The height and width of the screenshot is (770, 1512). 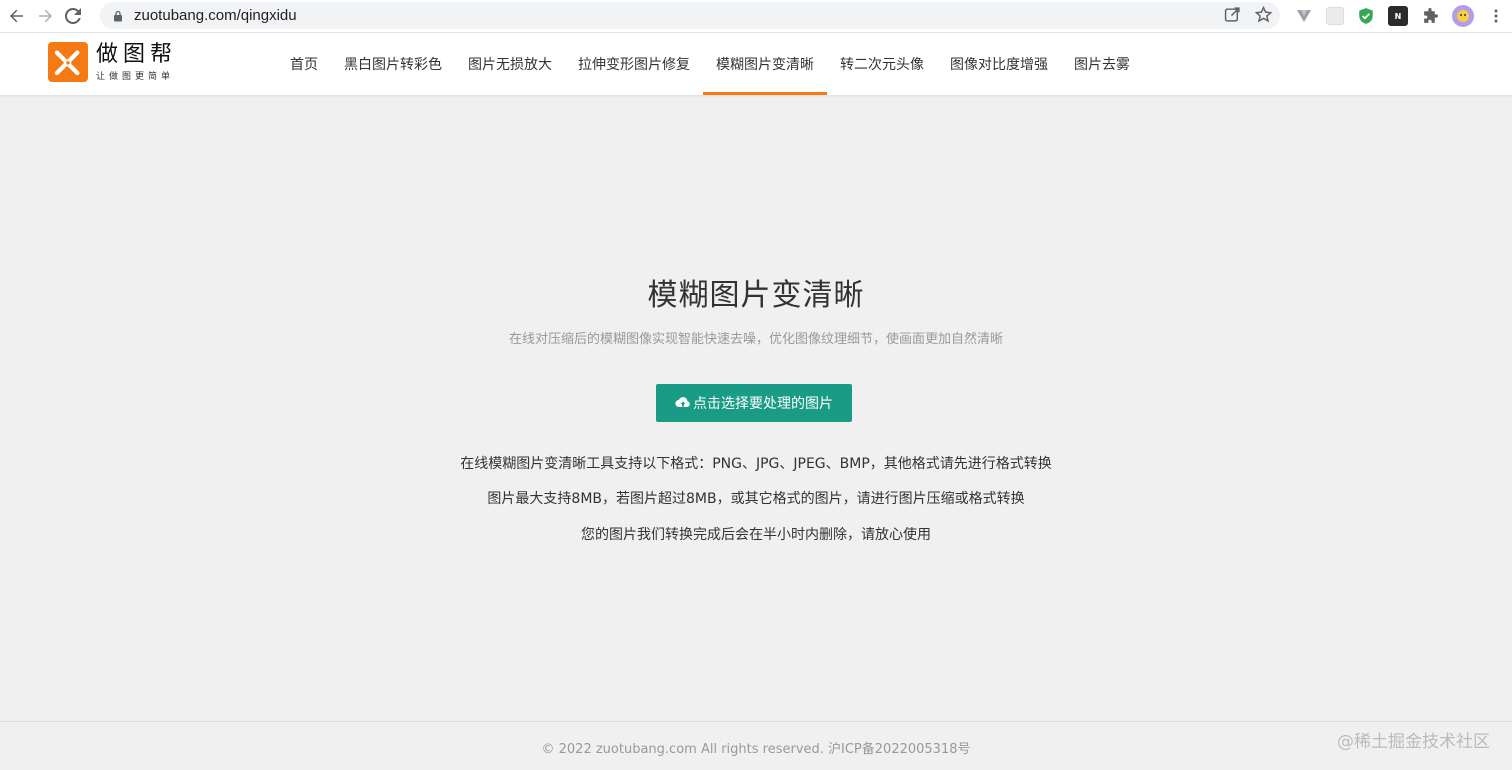 I want to click on reload-icon, so click(x=73, y=16).